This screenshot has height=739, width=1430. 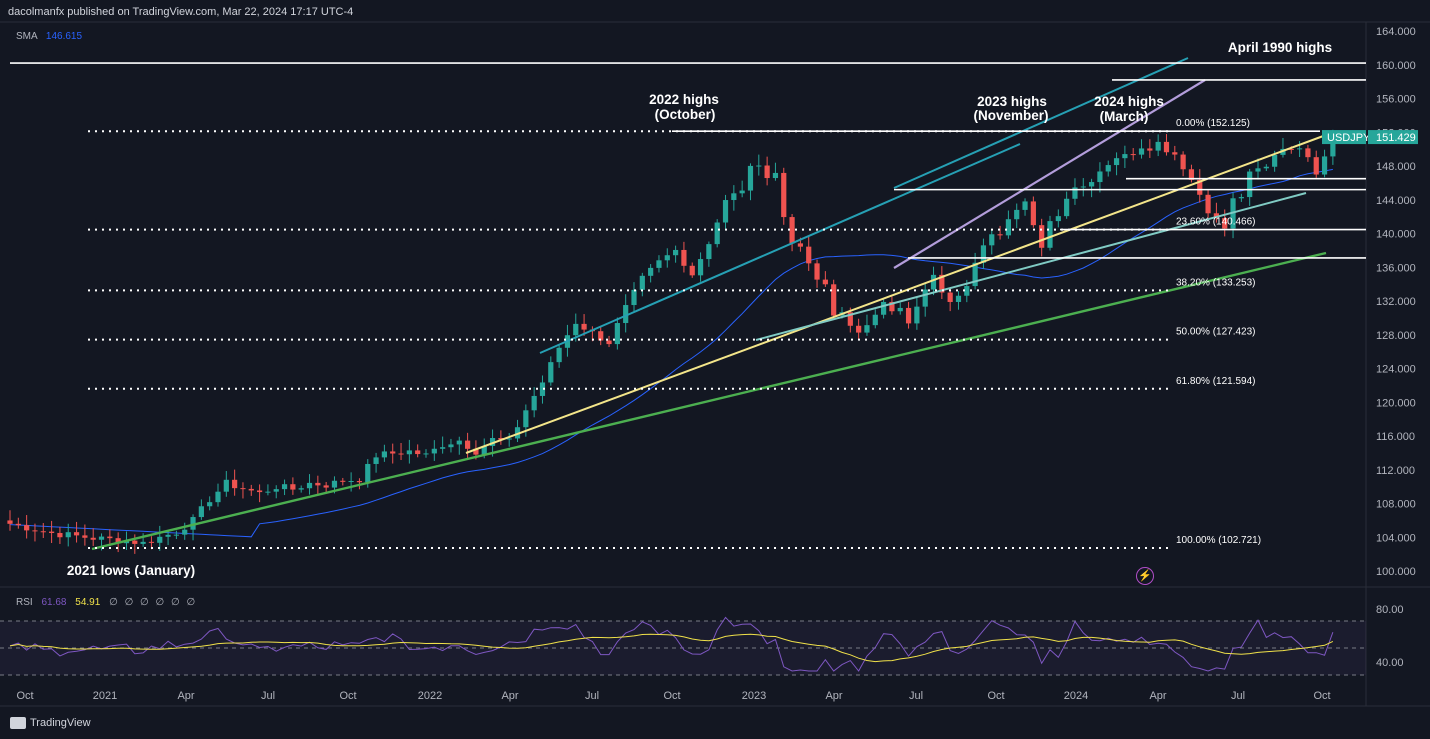 What do you see at coordinates (1129, 101) in the screenshot?
I see `annotation-label: 2024 highs` at bounding box center [1129, 101].